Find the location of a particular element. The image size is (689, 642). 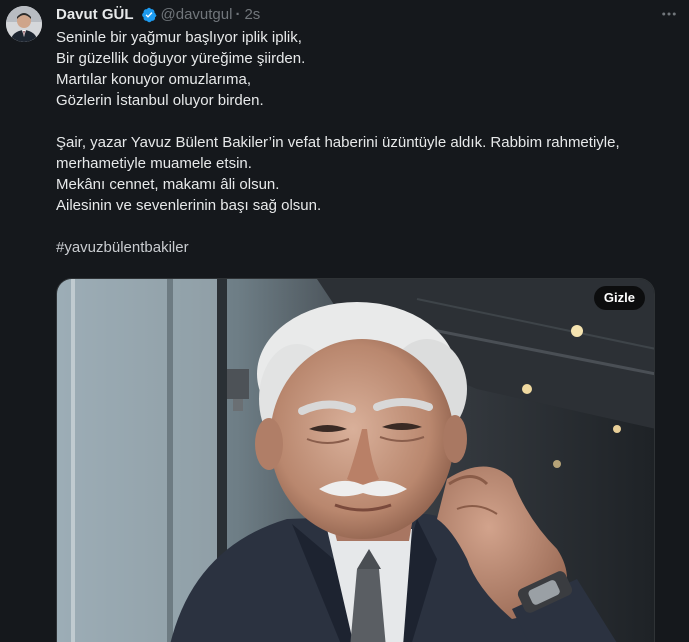

hashtag-link: #yavuzbülentbakiler is located at coordinates (356, 247).